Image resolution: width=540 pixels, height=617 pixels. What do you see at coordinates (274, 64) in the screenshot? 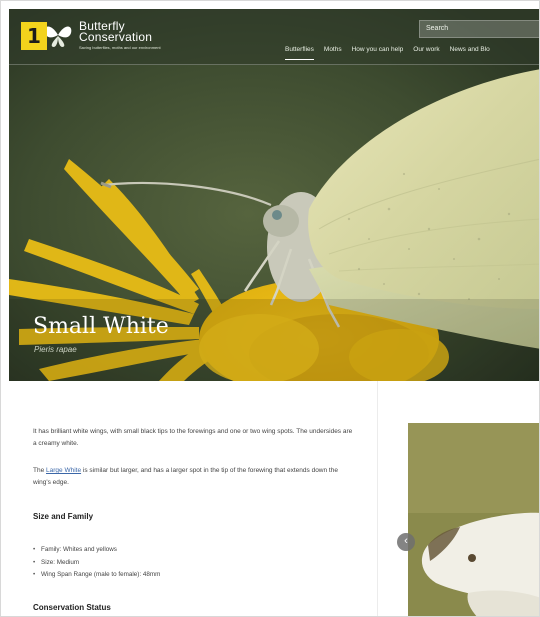
I see `nav-divider` at bounding box center [274, 64].